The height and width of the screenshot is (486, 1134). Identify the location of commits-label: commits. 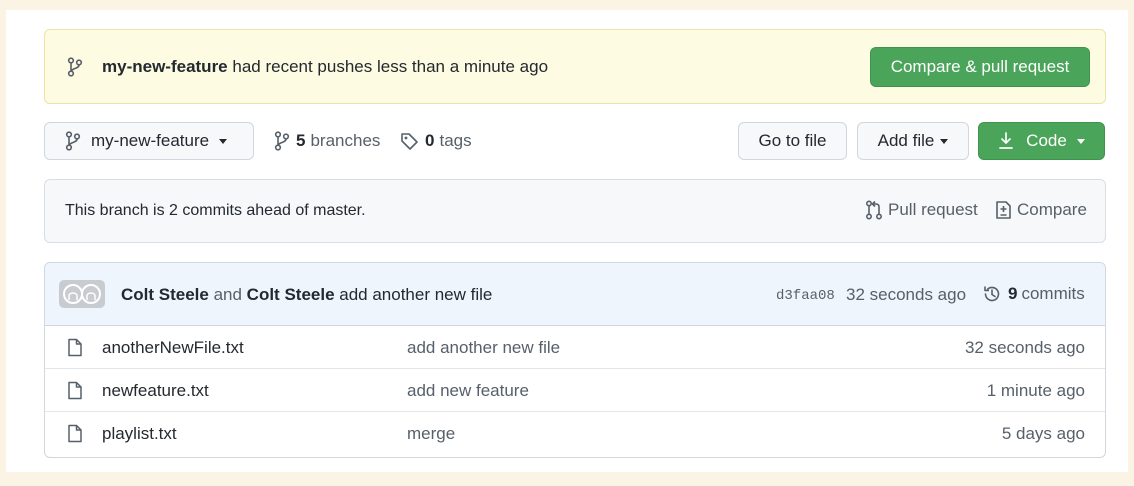
(1053, 293).